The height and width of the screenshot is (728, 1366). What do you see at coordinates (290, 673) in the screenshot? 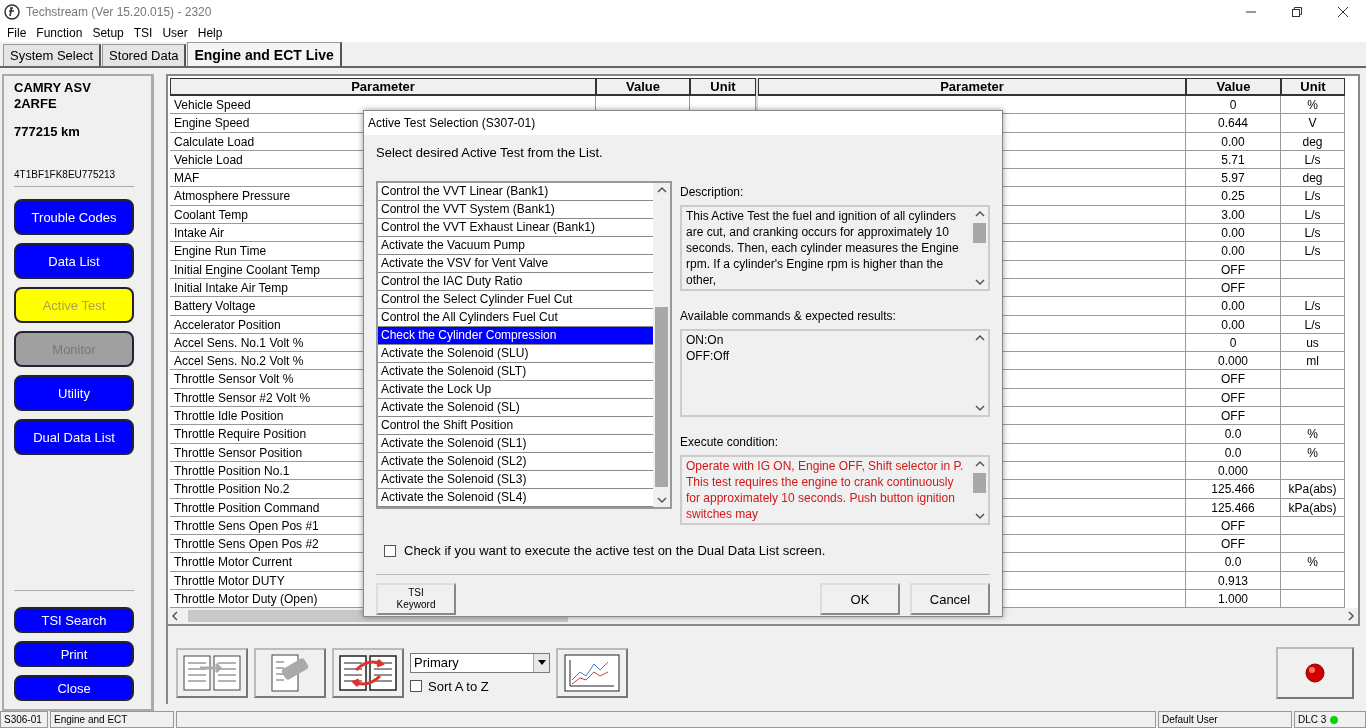
I see `list-tool-button` at bounding box center [290, 673].